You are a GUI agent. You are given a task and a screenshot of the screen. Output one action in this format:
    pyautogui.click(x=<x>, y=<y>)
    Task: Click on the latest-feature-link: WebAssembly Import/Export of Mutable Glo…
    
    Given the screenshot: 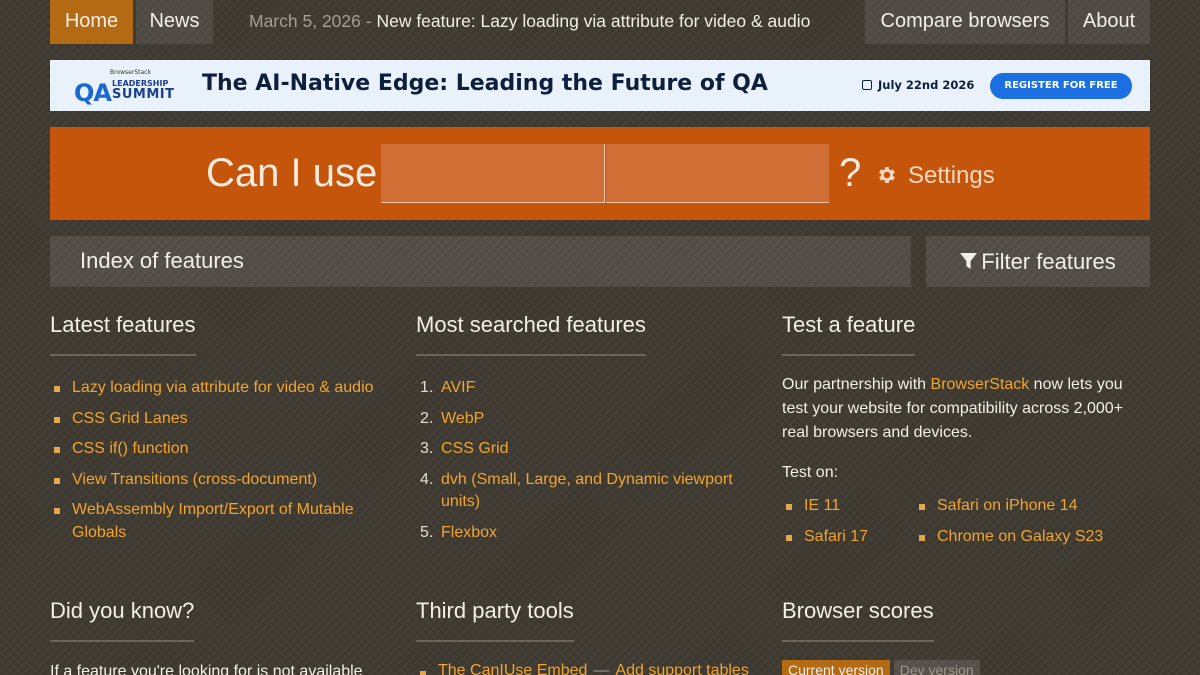 What is the action you would take?
    pyautogui.click(x=213, y=521)
    